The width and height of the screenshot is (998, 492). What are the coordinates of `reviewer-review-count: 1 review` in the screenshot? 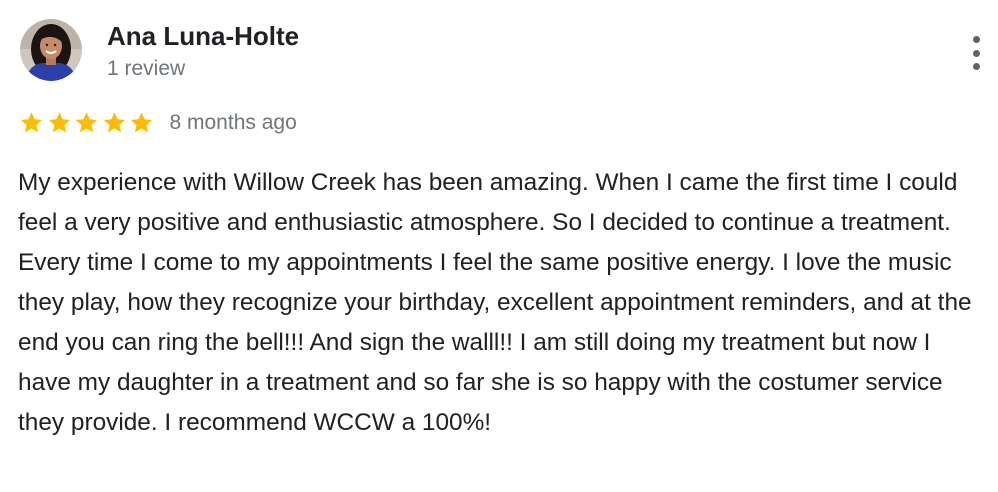 It's located at (146, 68).